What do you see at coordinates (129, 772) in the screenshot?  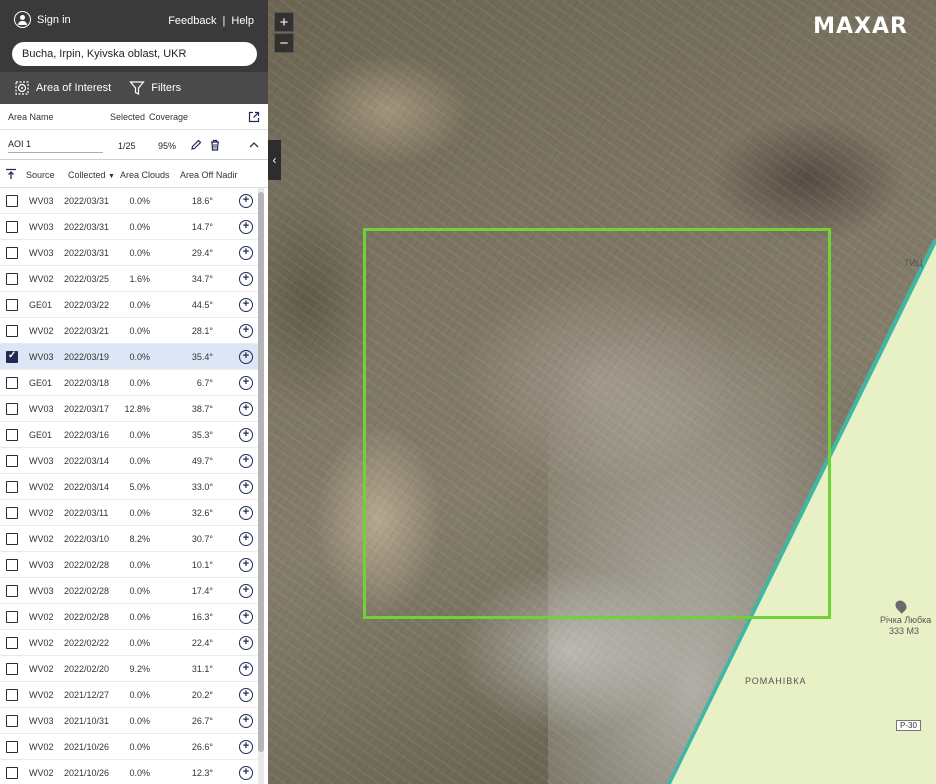 I see `result-row: WV02 2021/10/26 0.0% 12.3° +` at bounding box center [129, 772].